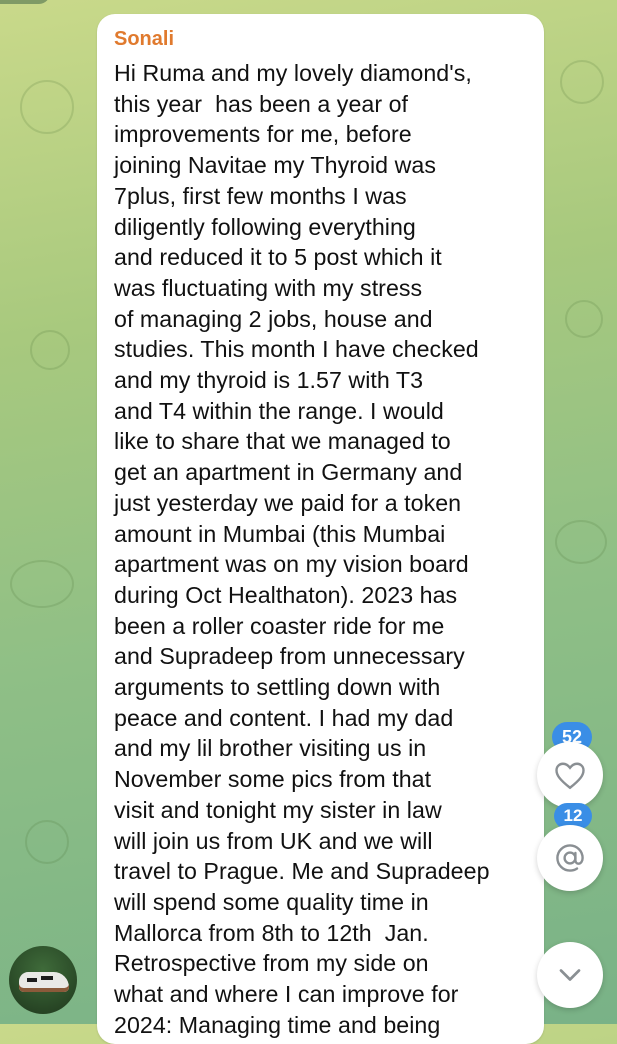  What do you see at coordinates (275, 165) in the screenshot?
I see `message-line: joining Navitae my Thyroid was` at bounding box center [275, 165].